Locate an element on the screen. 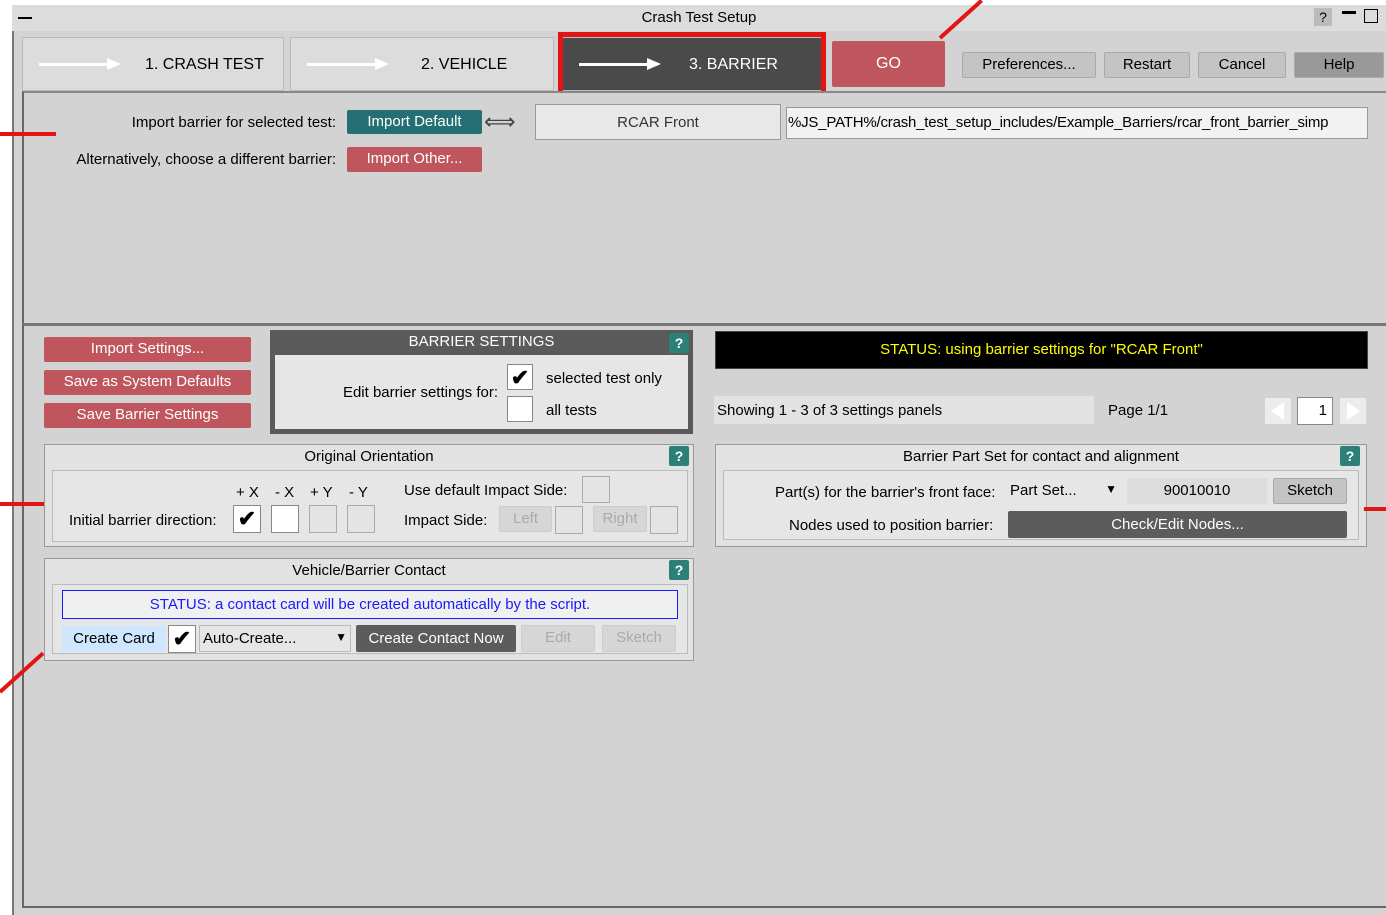 The height and width of the screenshot is (915, 1386). initial-direction-label: Initial barrier direction: is located at coordinates (143, 520).